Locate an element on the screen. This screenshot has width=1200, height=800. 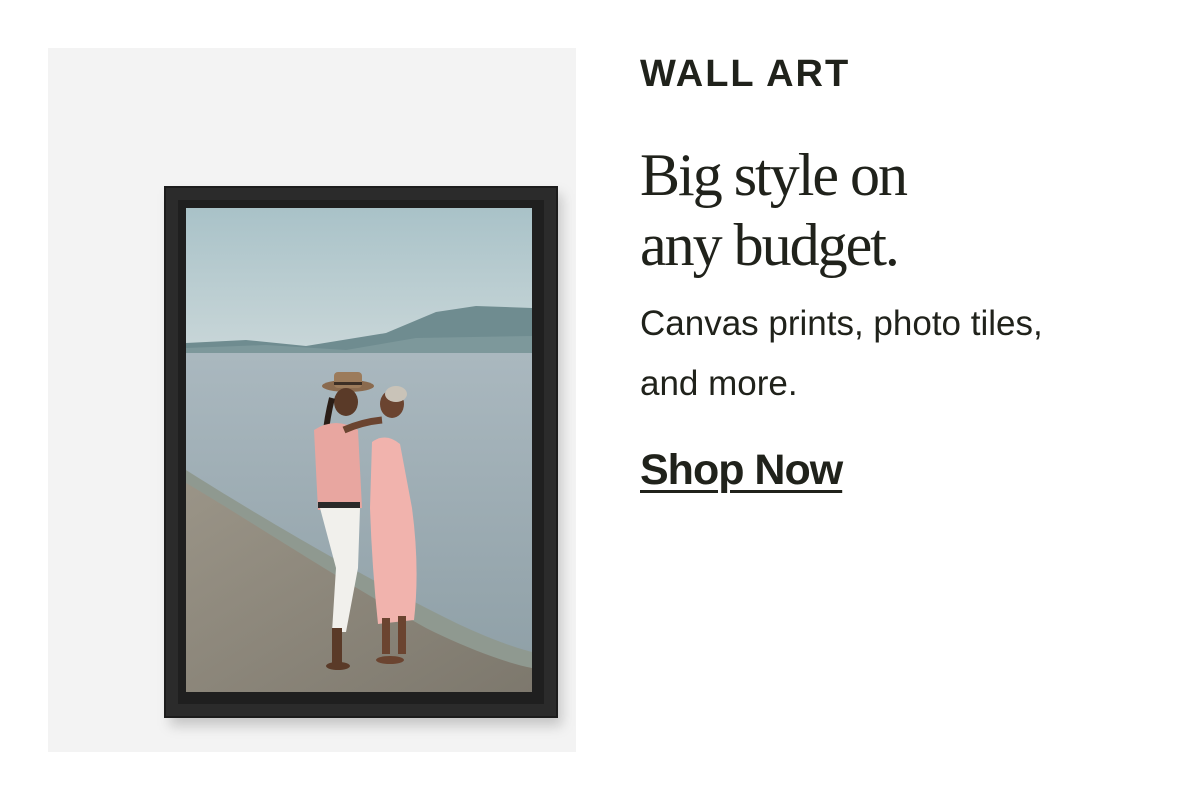
headline-line-2: any budget. is located at coordinates (770, 245).